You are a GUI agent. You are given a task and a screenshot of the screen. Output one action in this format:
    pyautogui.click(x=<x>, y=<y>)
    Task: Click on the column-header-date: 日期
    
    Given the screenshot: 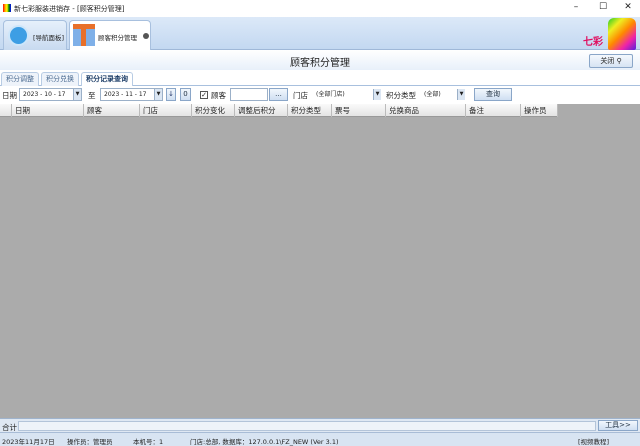 What is the action you would take?
    pyautogui.click(x=48, y=110)
    